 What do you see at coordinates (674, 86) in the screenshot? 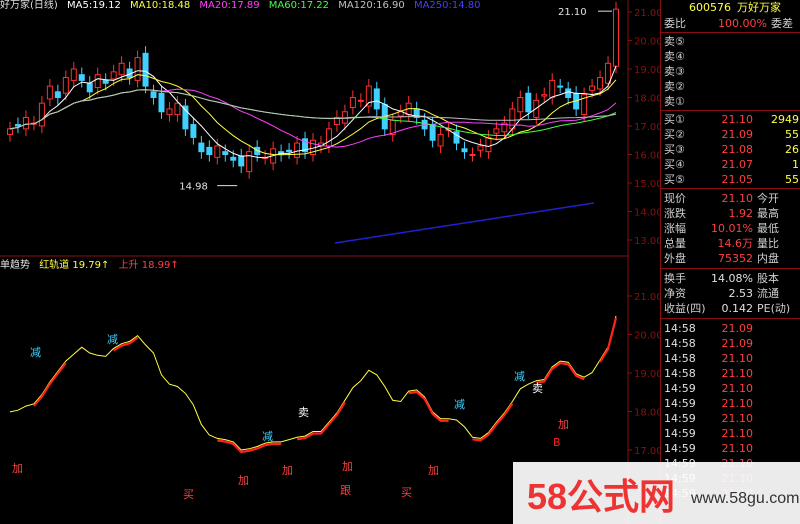
I see `sell-level-label: 卖②` at bounding box center [674, 86].